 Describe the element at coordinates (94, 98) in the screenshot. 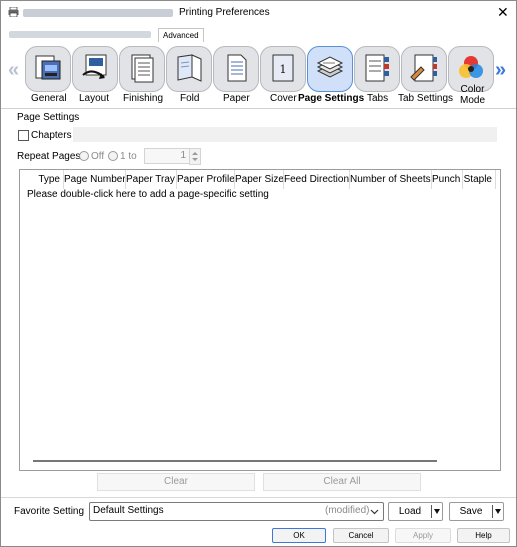

I see `toolbar-layout-label: Layout` at that location.